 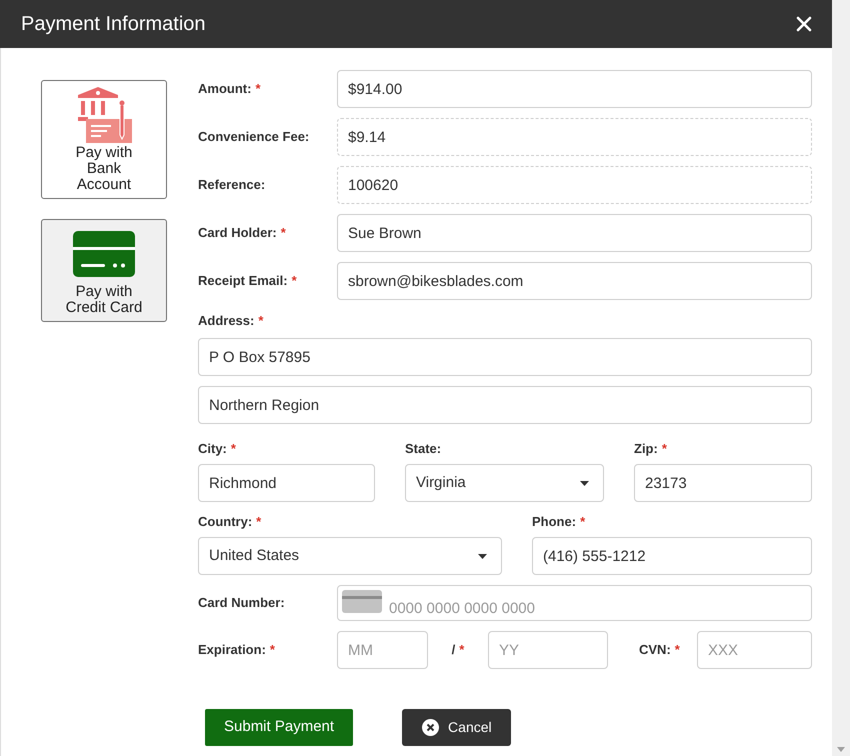 What do you see at coordinates (104, 139) in the screenshot?
I see `payment-method-button: Pay with Bank Account` at bounding box center [104, 139].